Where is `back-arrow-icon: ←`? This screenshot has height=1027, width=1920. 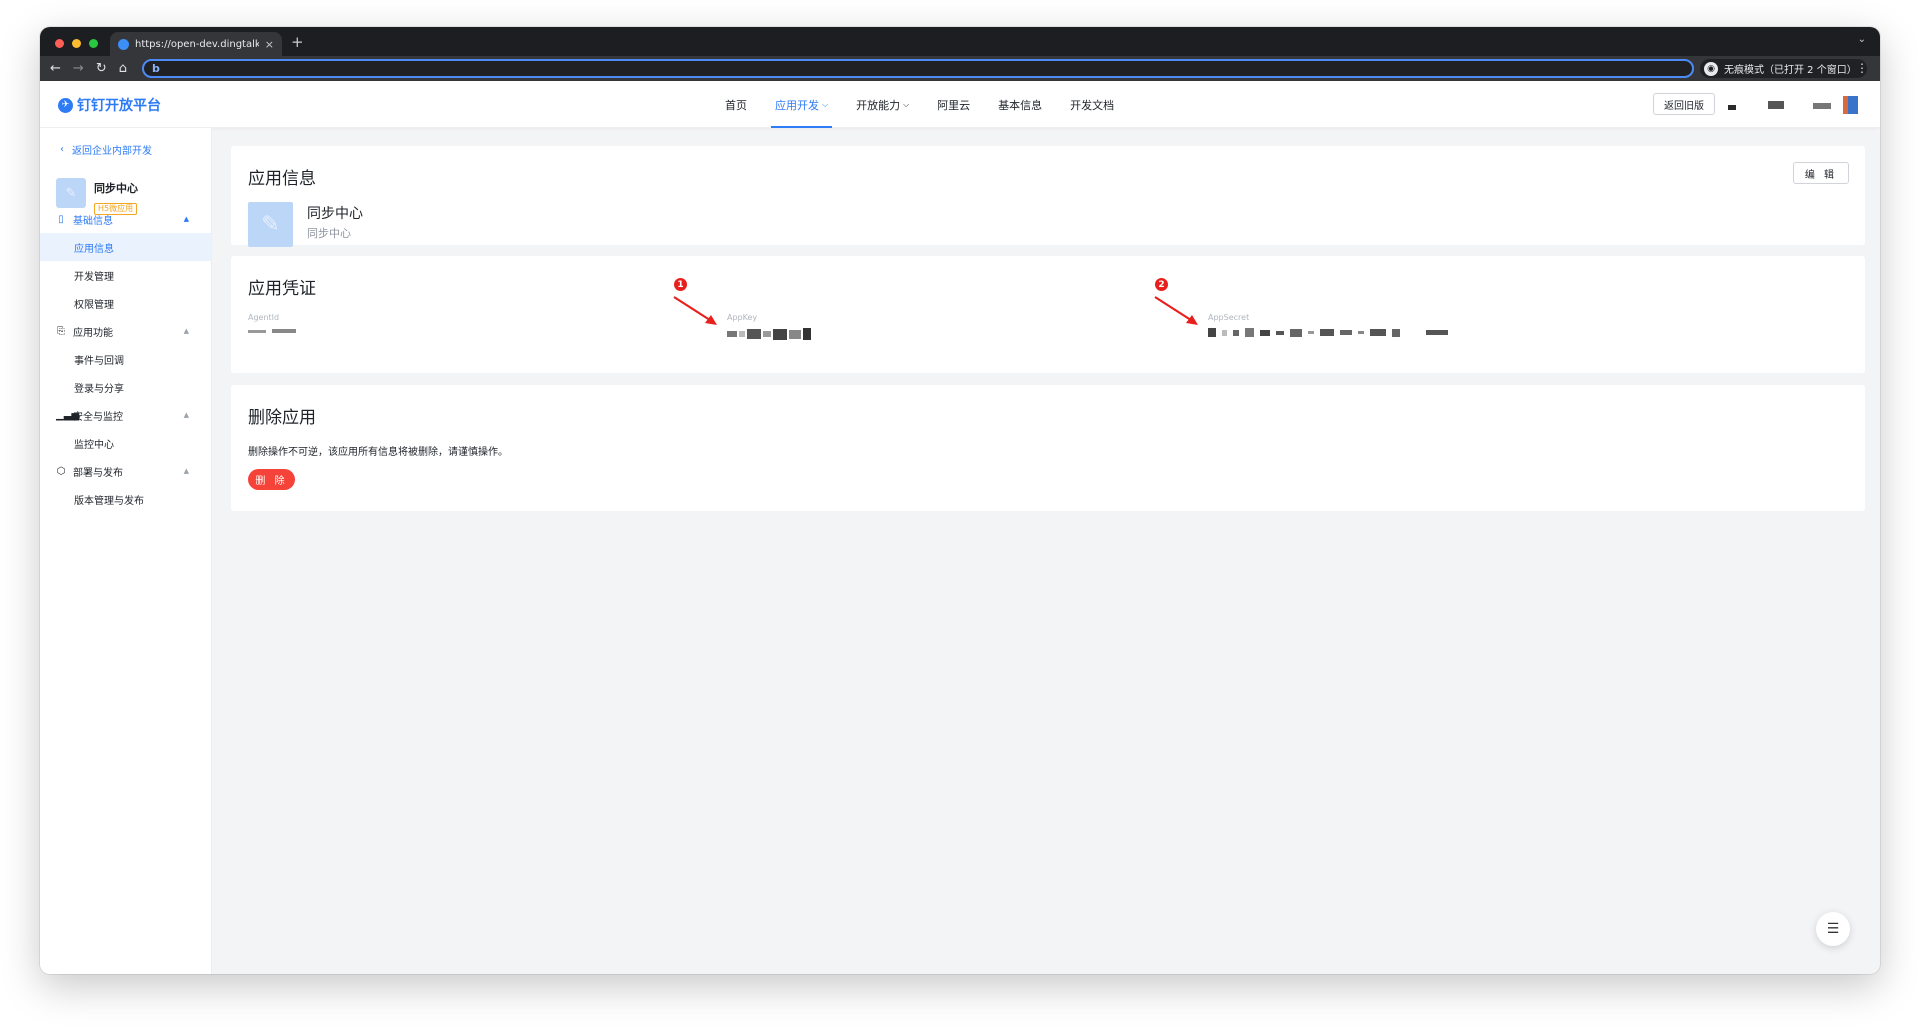 back-arrow-icon: ← is located at coordinates (55, 68).